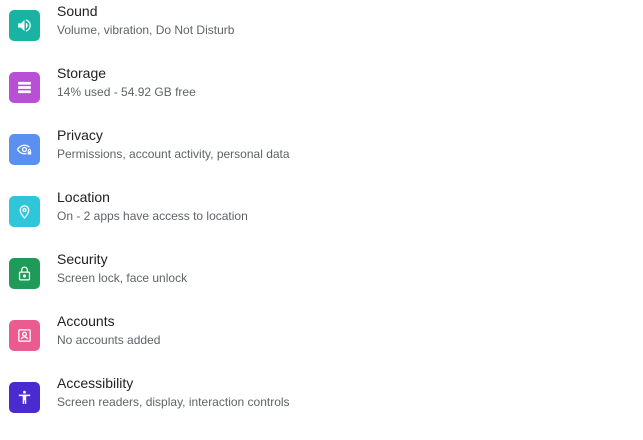 The image size is (643, 440). What do you see at coordinates (24, 397) in the screenshot?
I see `accessibility-icon` at bounding box center [24, 397].